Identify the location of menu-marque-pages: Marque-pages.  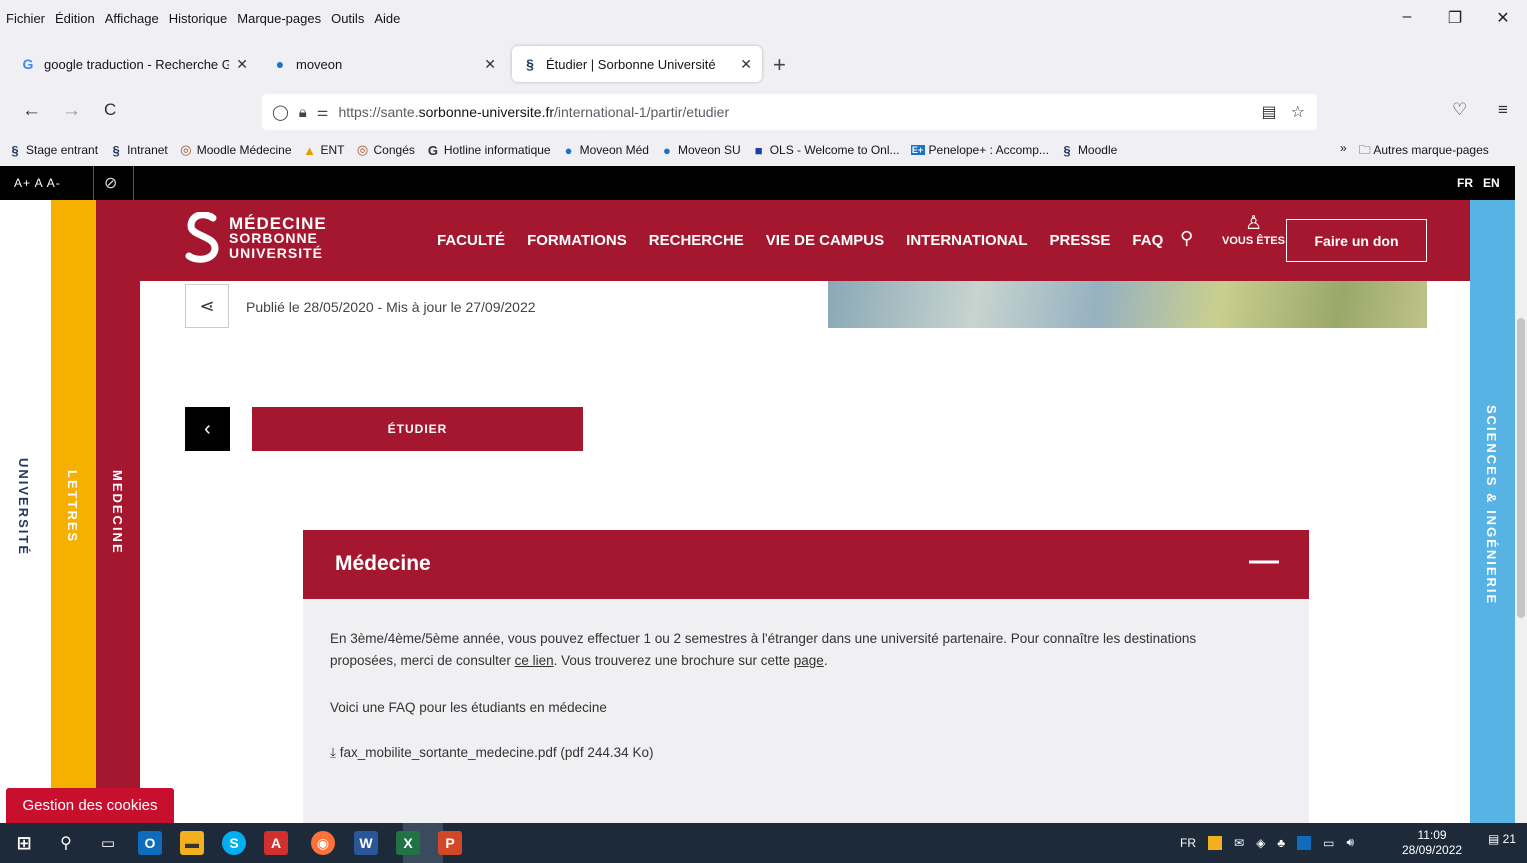
(279, 18).